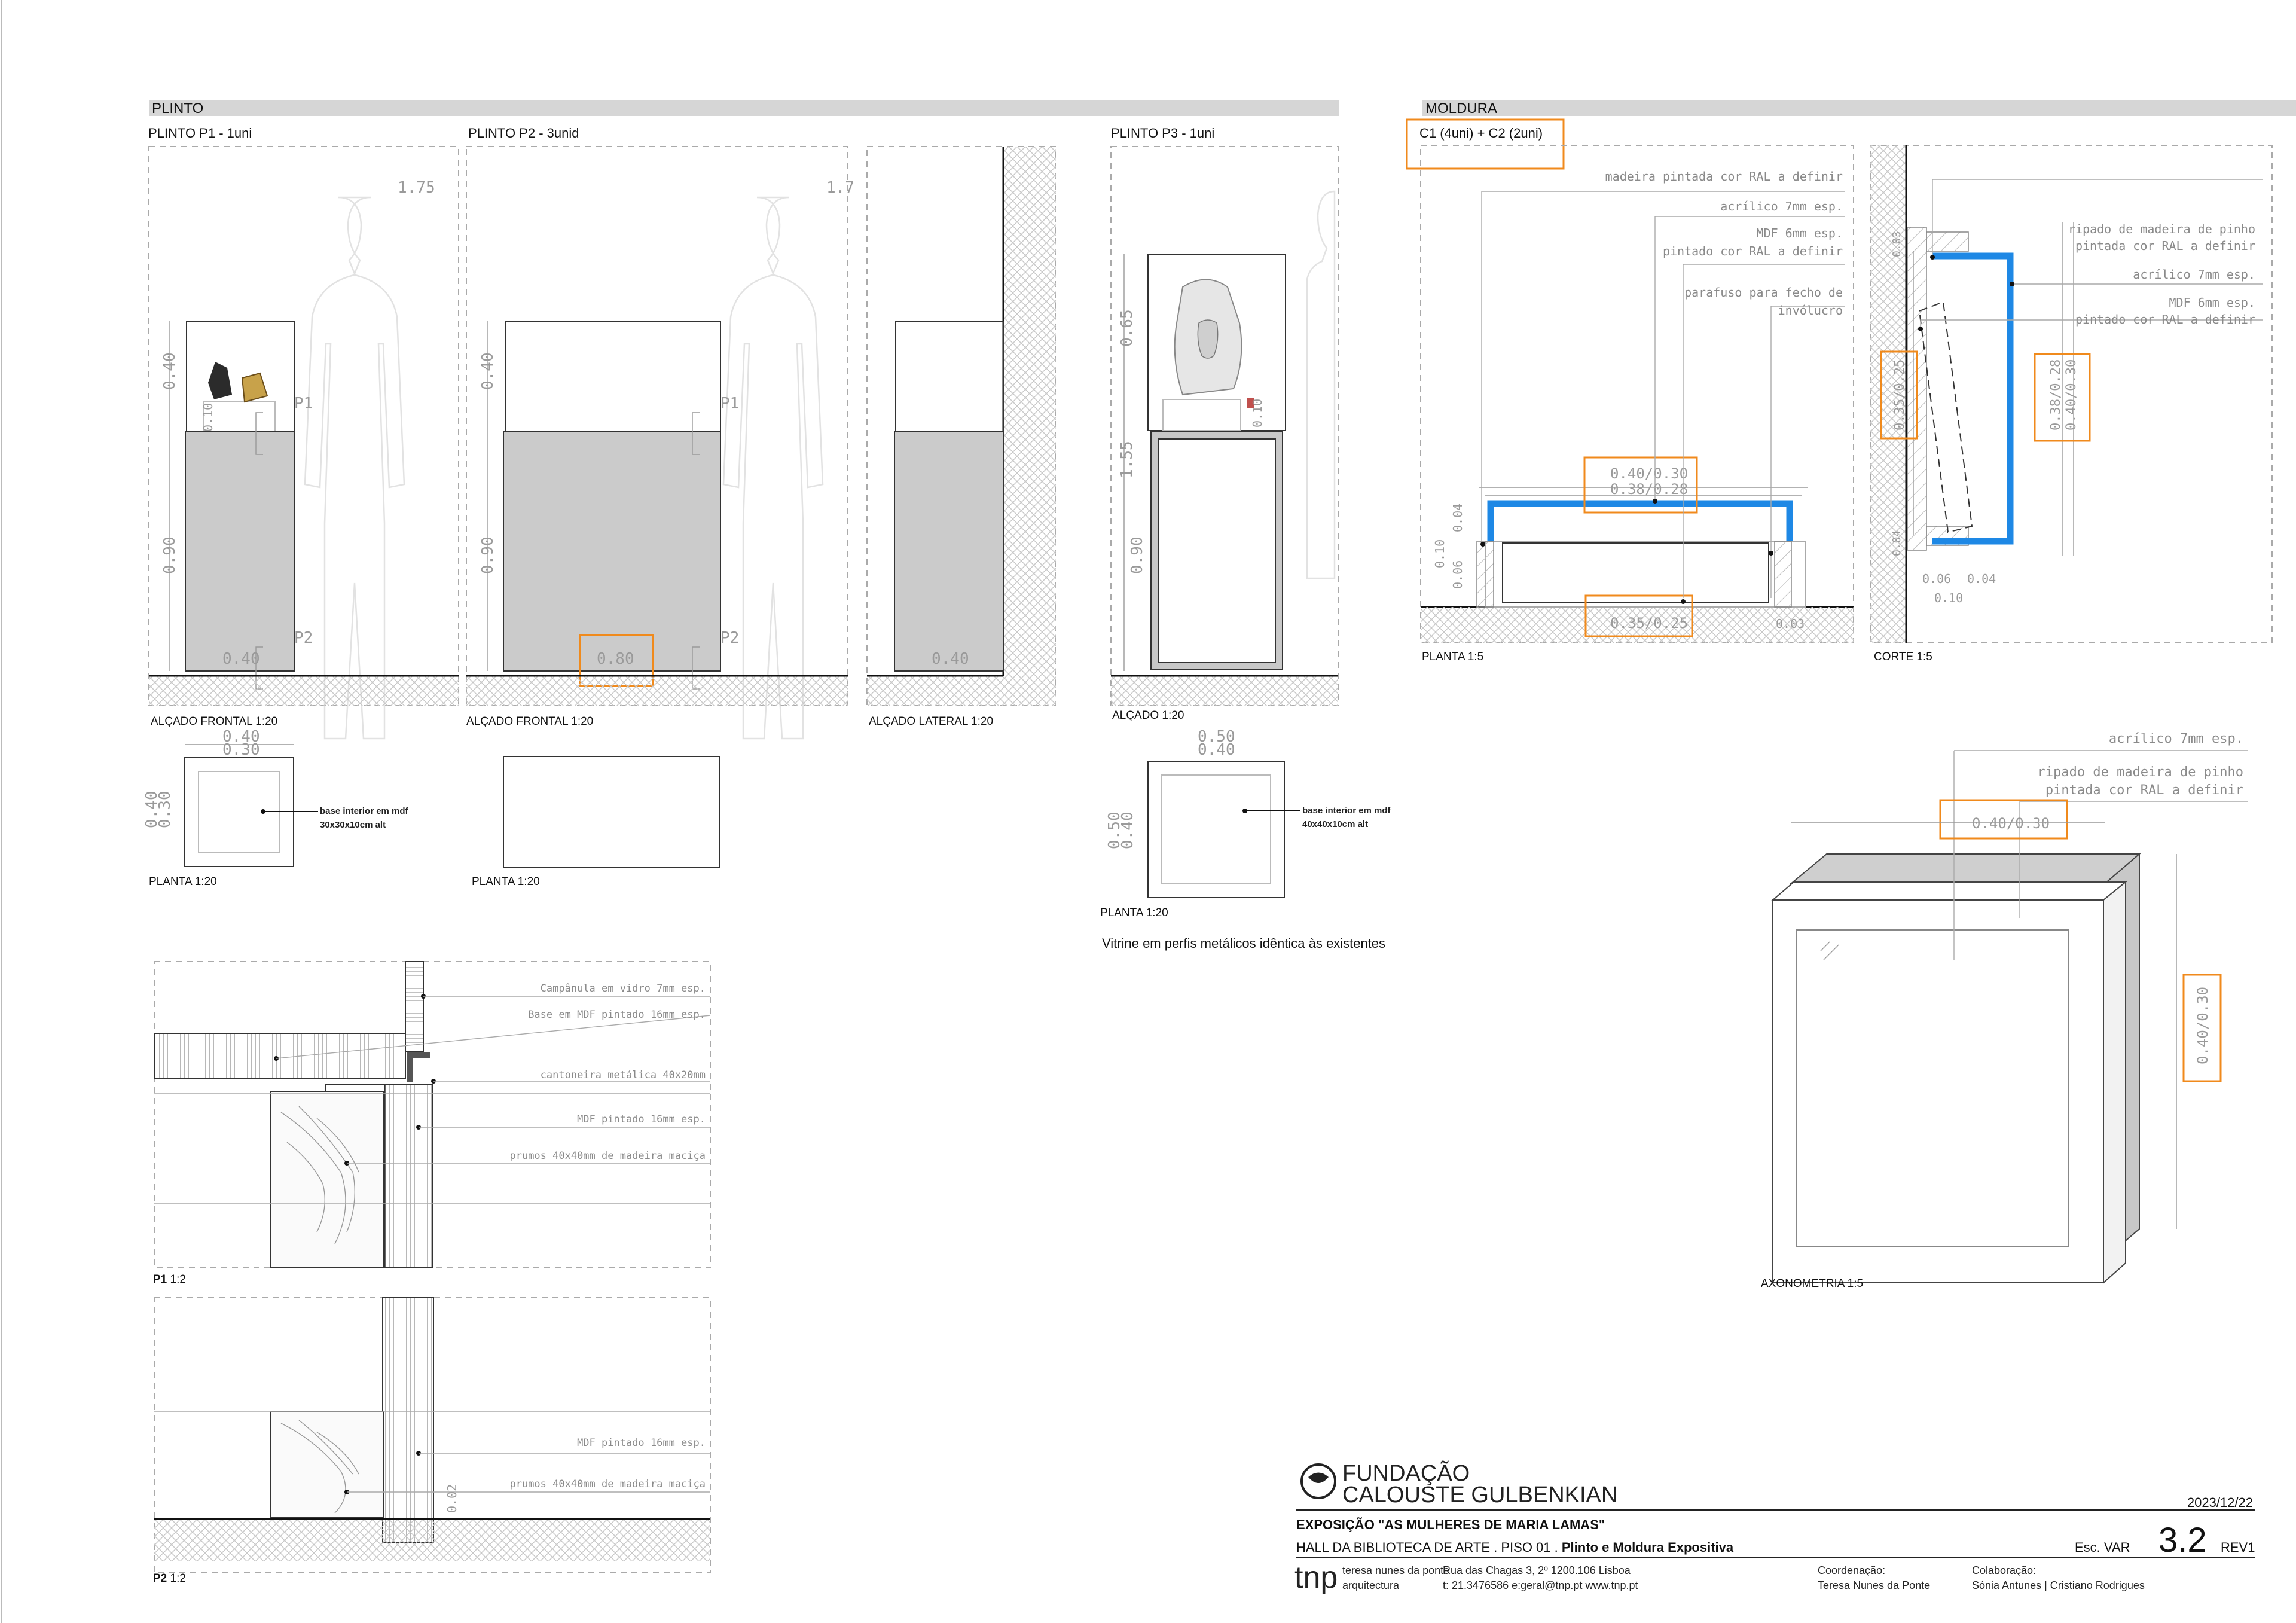 The height and width of the screenshot is (1623, 2296). I want to click on moldura-axon-w: 0.40/0.30, so click(2011, 823).